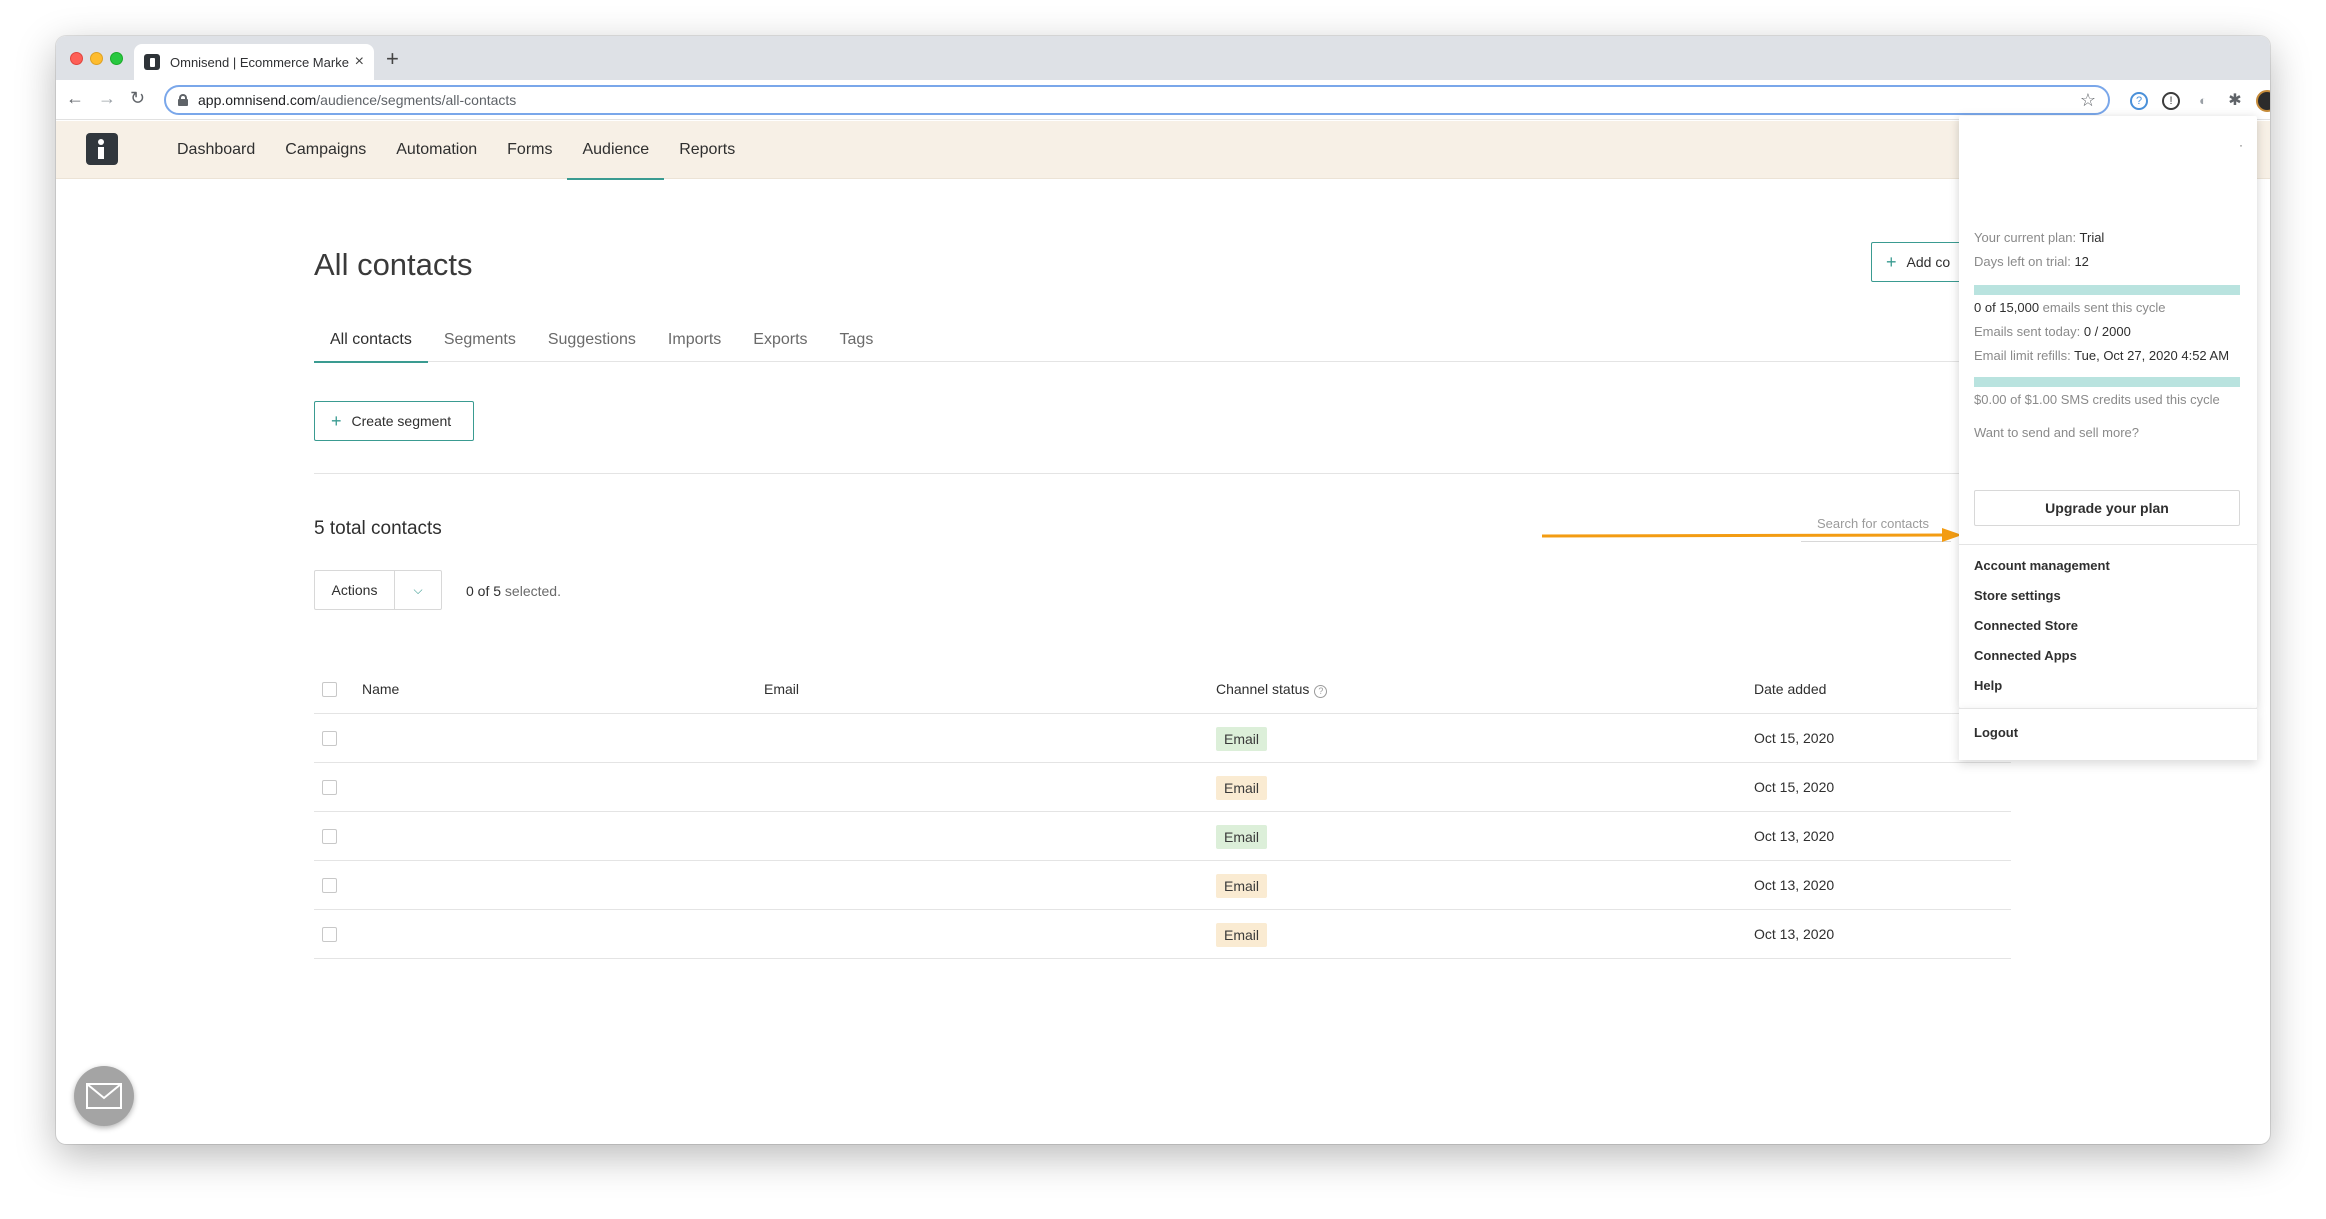 The height and width of the screenshot is (1219, 2326). What do you see at coordinates (371, 344) in the screenshot?
I see `tab-all-contacts: All contacts` at bounding box center [371, 344].